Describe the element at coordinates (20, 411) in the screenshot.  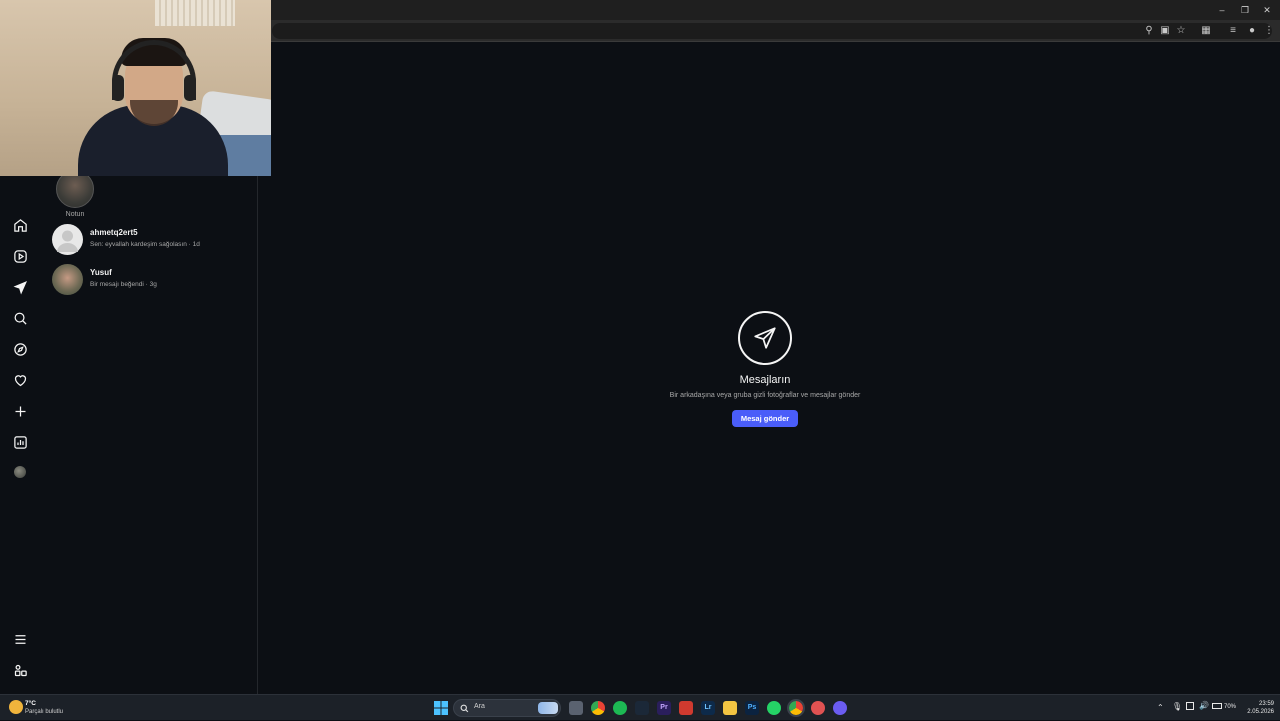
I see `create-icon` at that location.